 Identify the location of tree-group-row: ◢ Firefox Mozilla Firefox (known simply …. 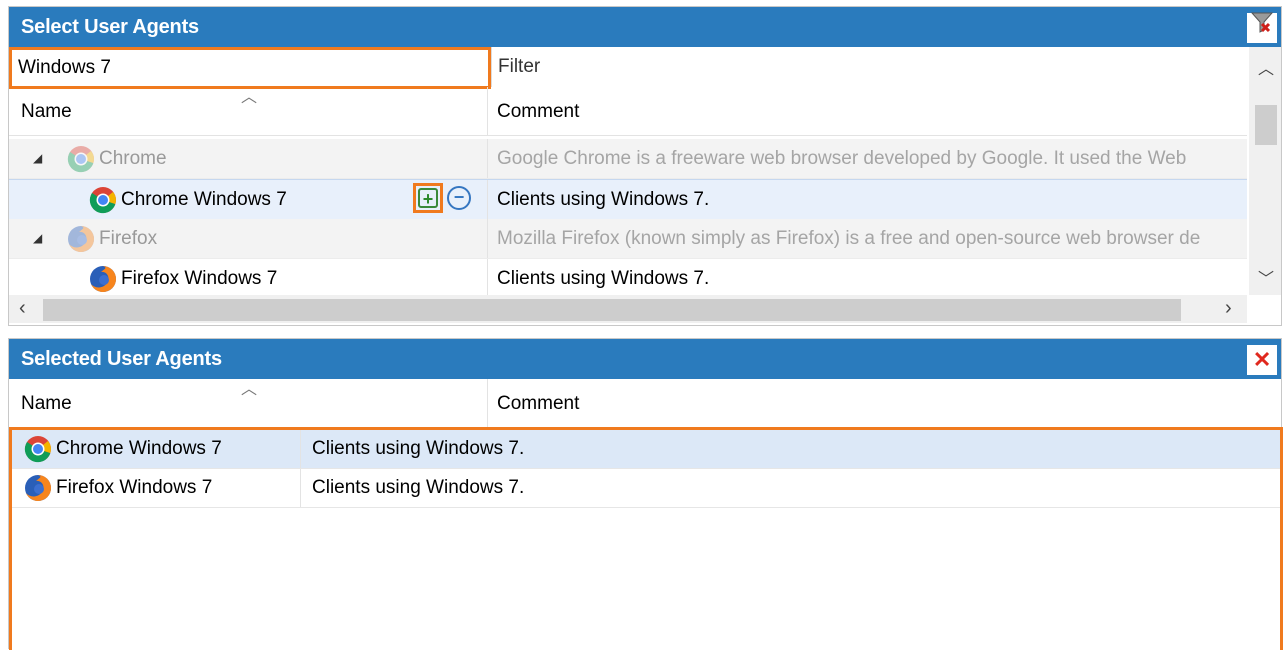
(628, 239).